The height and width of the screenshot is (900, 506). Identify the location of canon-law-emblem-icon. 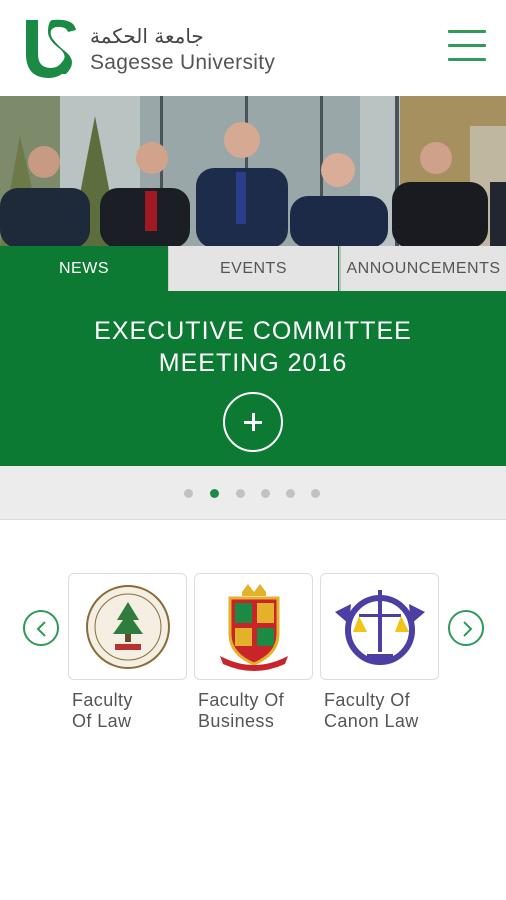
(380, 627).